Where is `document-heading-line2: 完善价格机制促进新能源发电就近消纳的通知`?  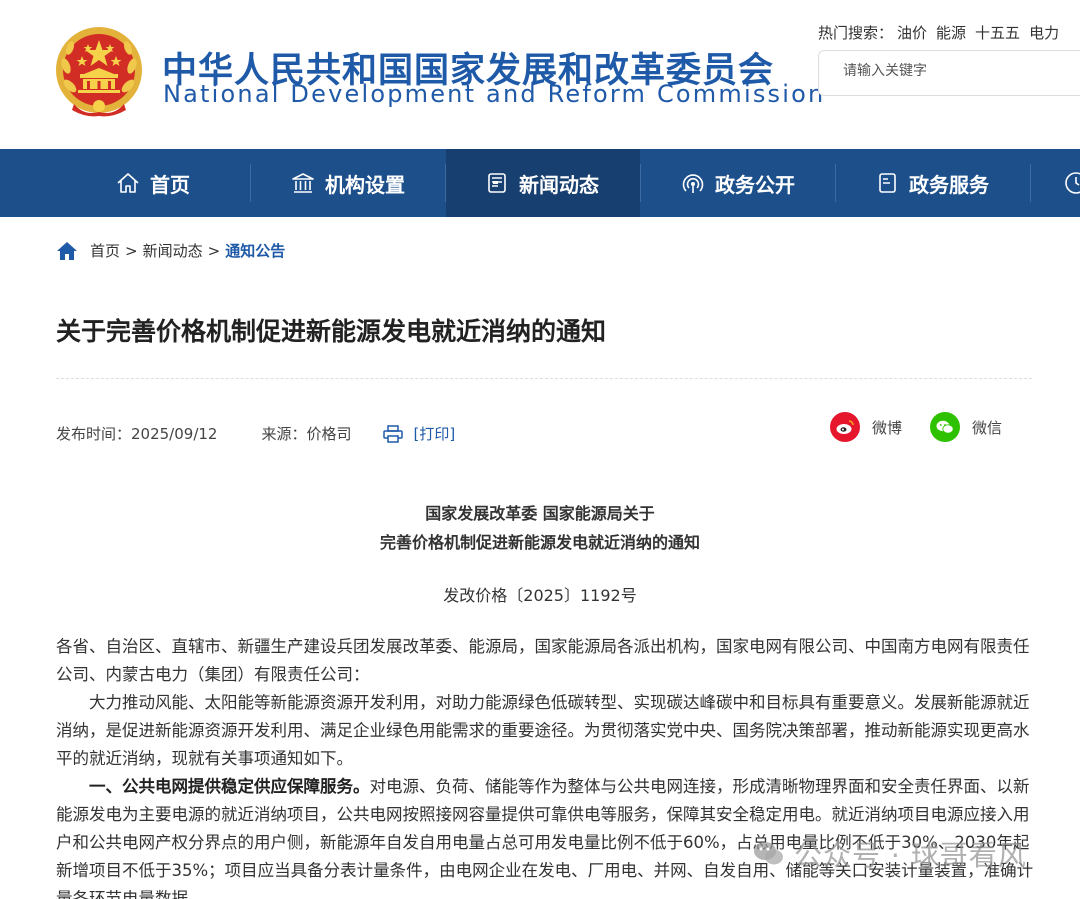 document-heading-line2: 完善价格机制促进新能源发电就近消纳的通知 is located at coordinates (539, 542).